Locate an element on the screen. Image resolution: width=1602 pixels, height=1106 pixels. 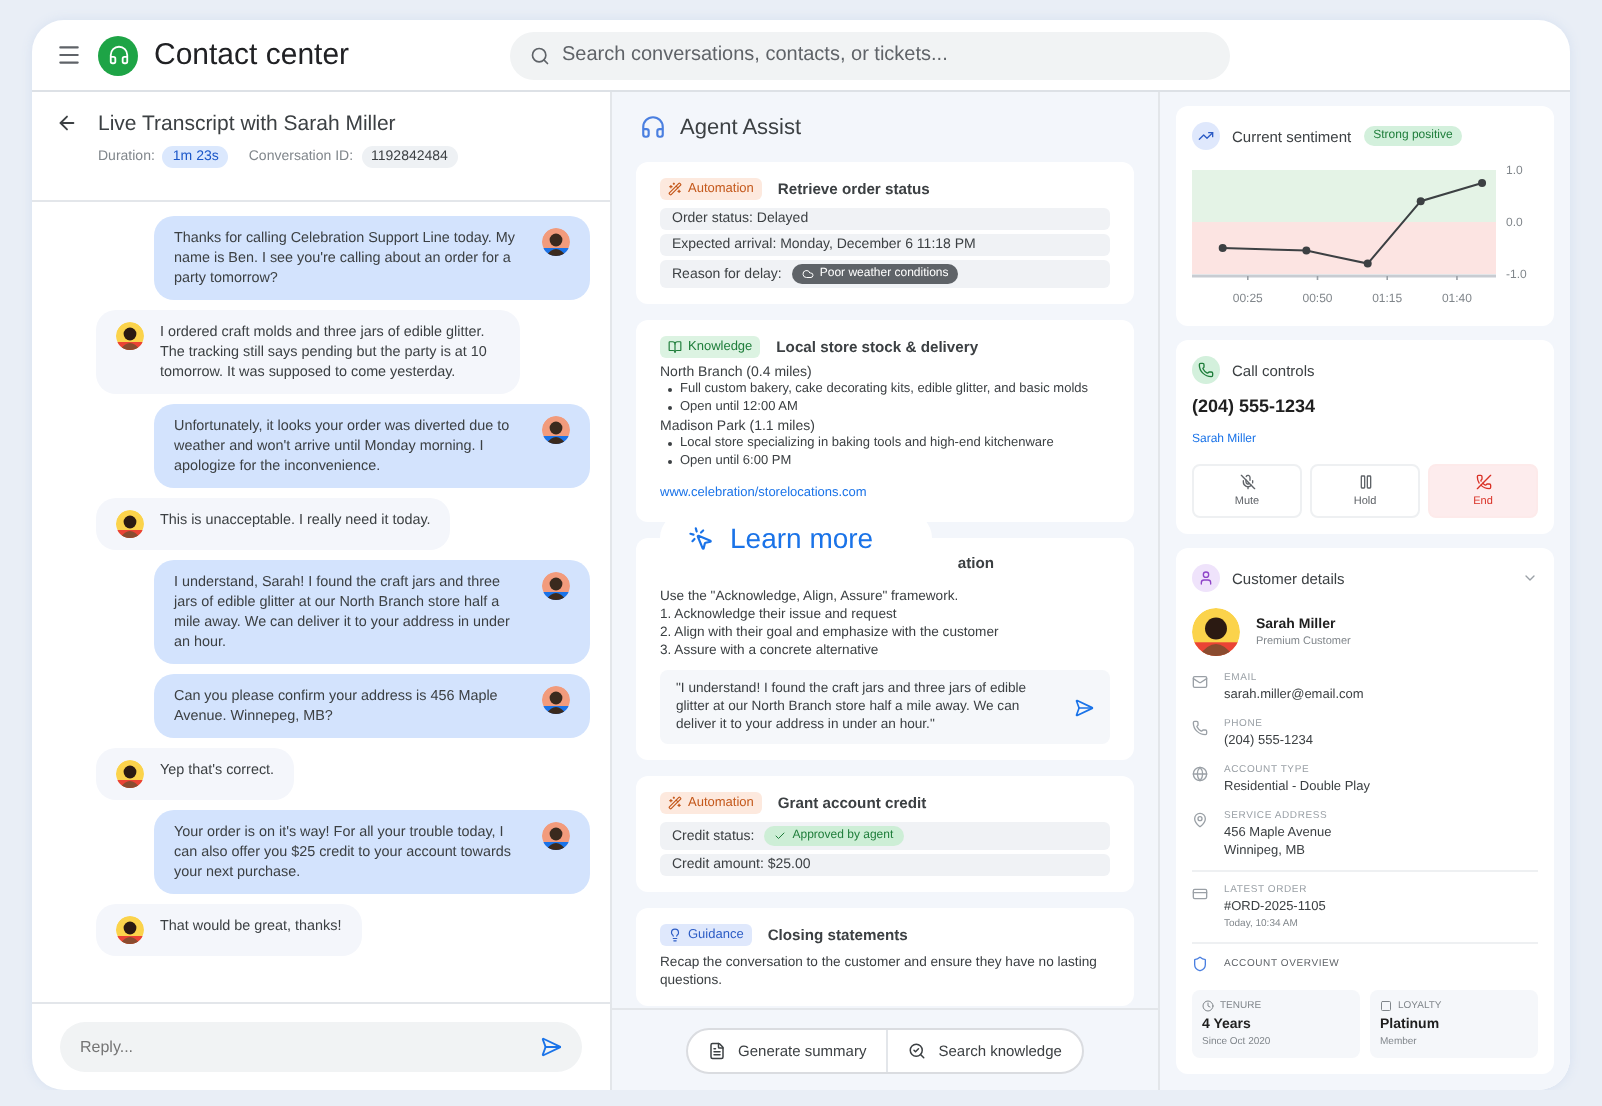
panel-title: Agent Assist is located at coordinates (741, 127).